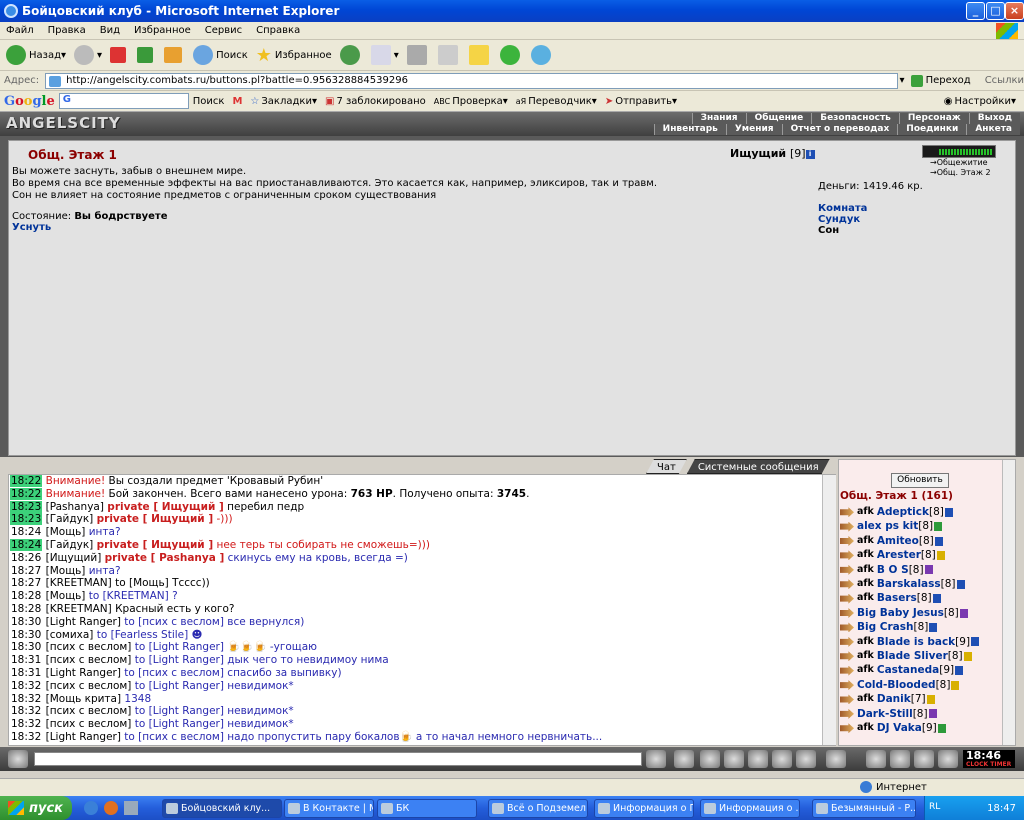 The width and height of the screenshot is (1024, 820). I want to click on user-name: DJ Vaka, so click(899, 728).